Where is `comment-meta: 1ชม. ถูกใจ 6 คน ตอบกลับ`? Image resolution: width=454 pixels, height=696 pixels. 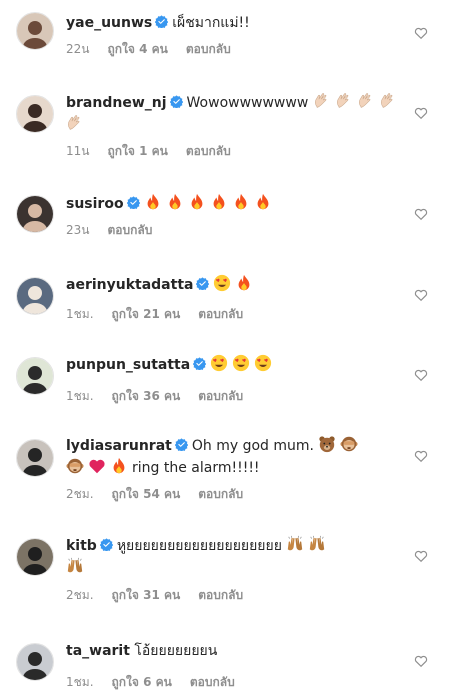
comment-meta: 1ชม. ถูกใจ 6 คน ตอบกลับ is located at coordinates (159, 682).